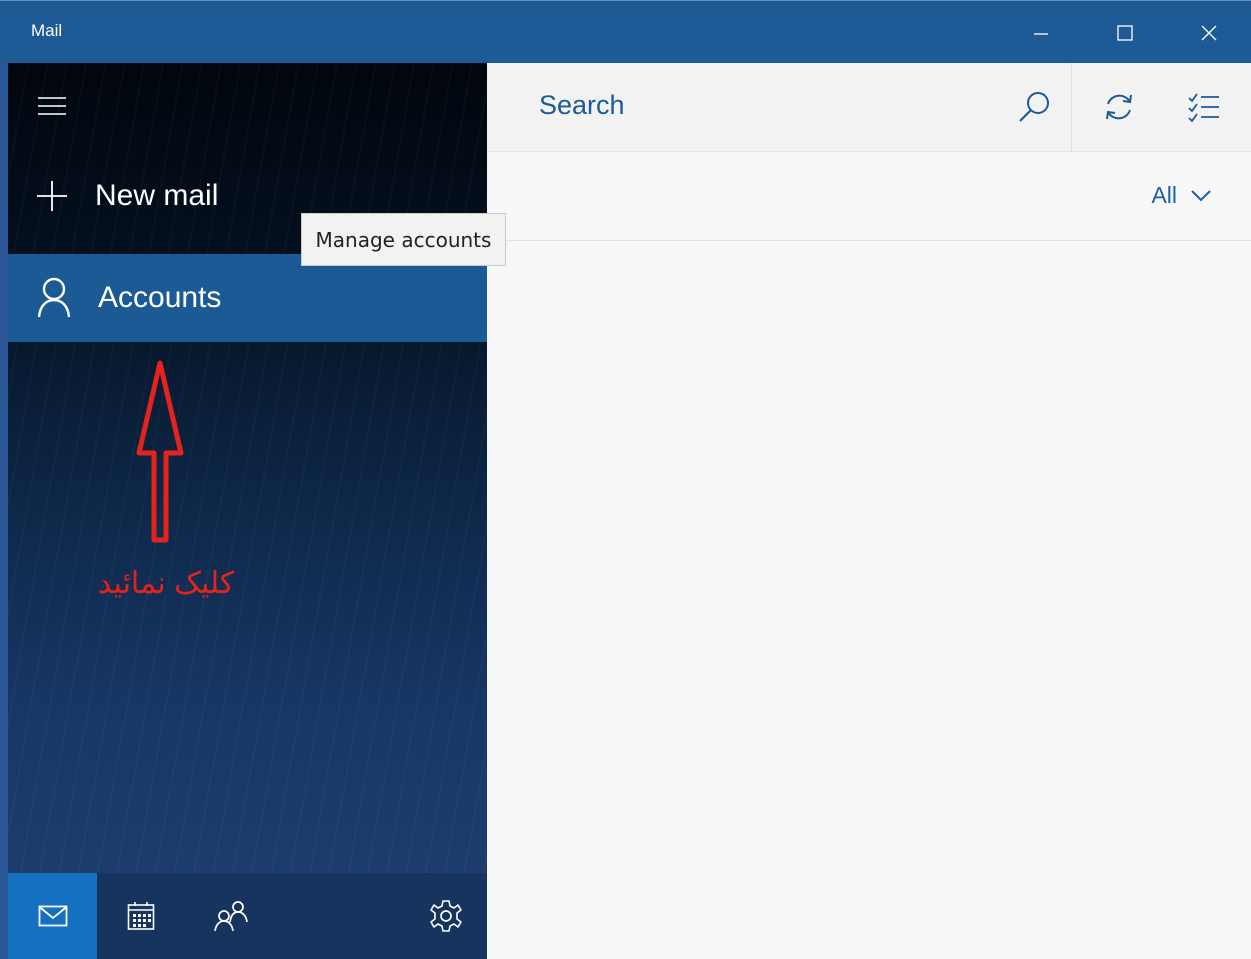 Image resolution: width=1251 pixels, height=959 pixels. I want to click on gear-icon, so click(446, 916).